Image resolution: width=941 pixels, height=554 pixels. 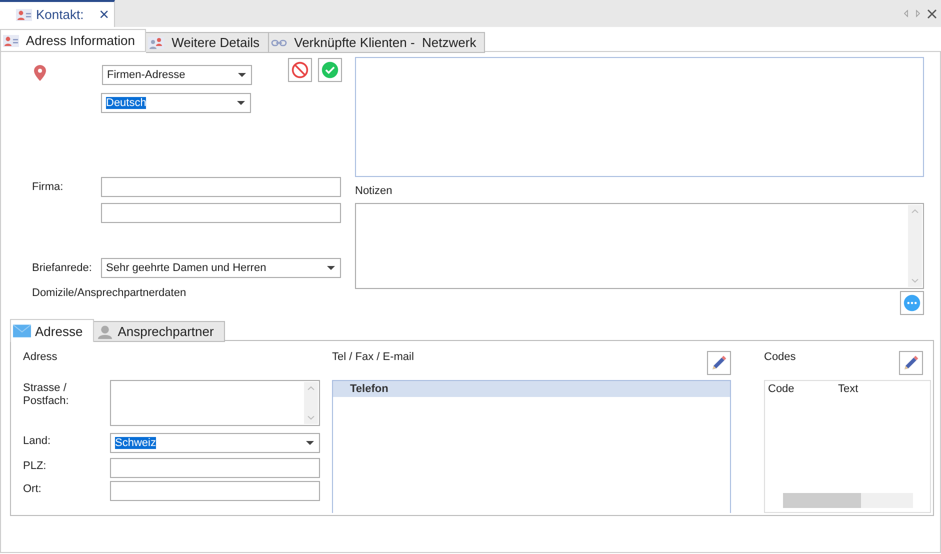 I want to click on person-icon, so click(x=105, y=331).